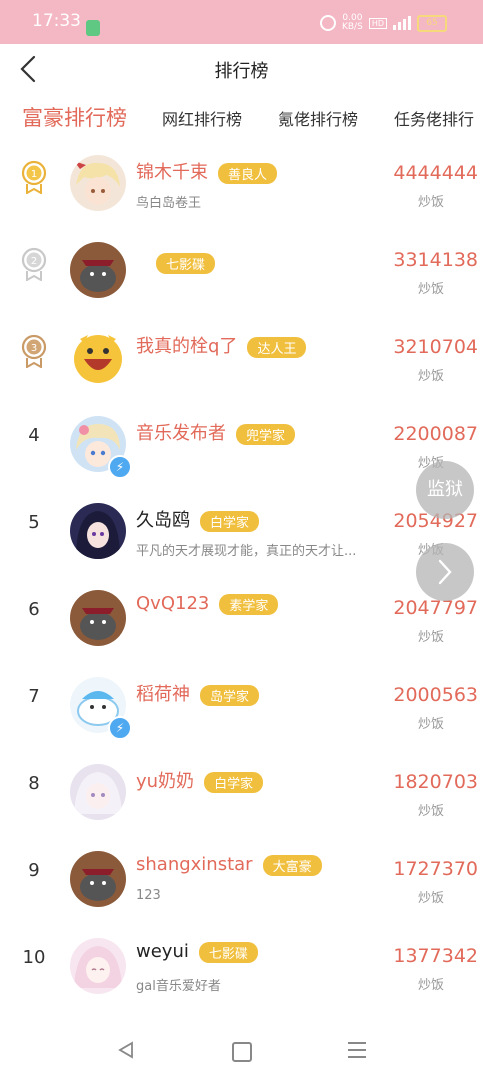 This screenshot has height=1080, width=483. I want to click on user-name: yu奶奶, so click(165, 781).